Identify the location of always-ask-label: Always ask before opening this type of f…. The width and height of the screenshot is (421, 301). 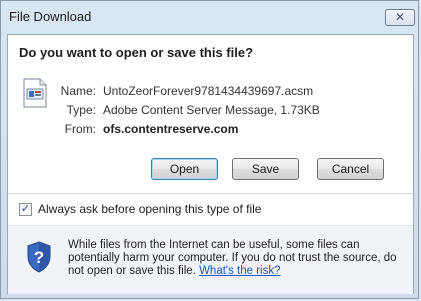
(149, 209).